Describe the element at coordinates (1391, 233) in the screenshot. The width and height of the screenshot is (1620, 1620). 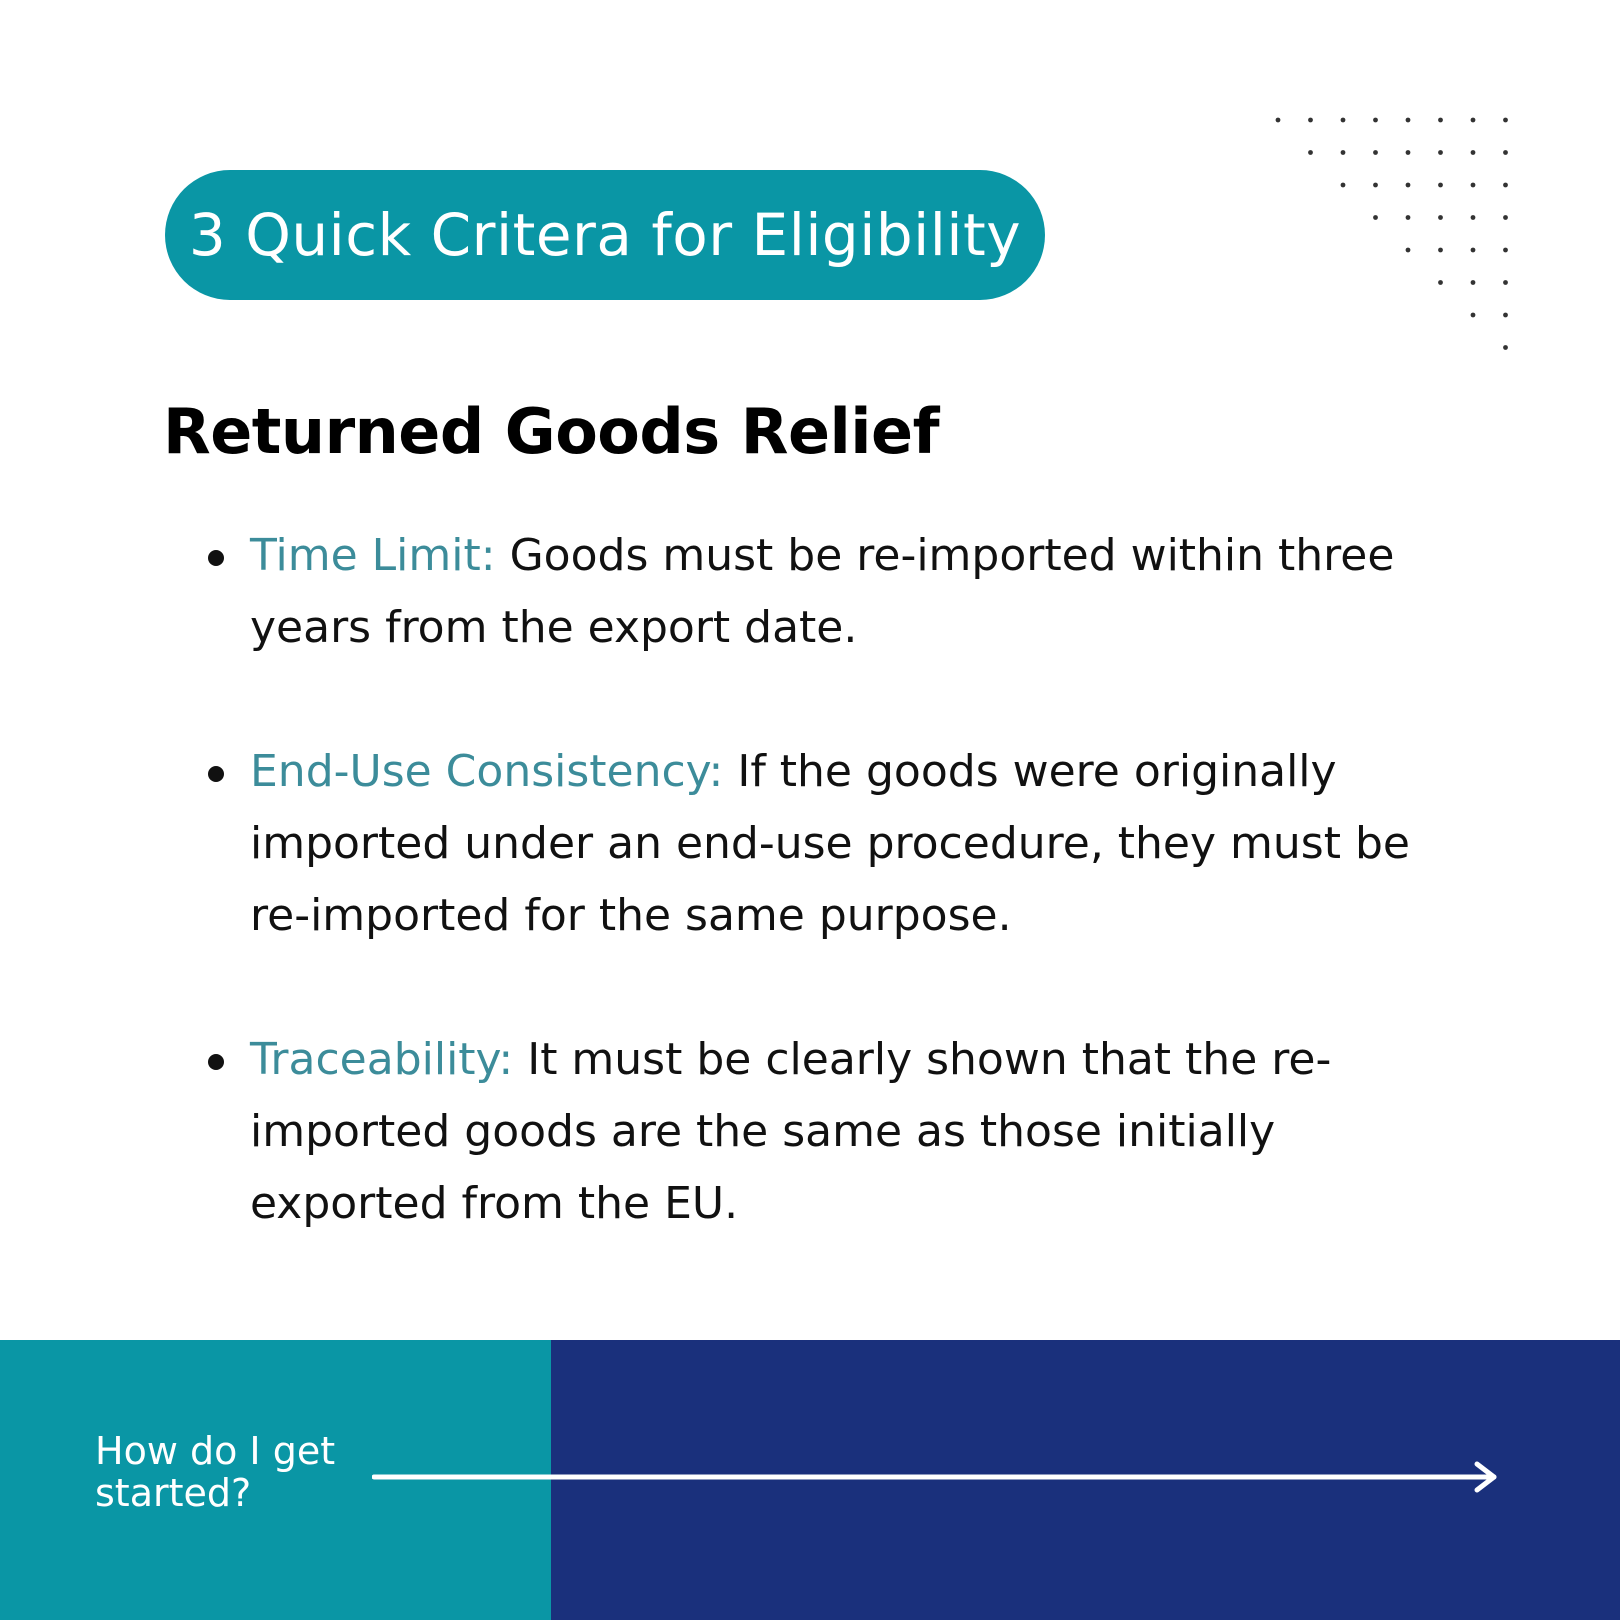
I see `dot-grid-icon` at that location.